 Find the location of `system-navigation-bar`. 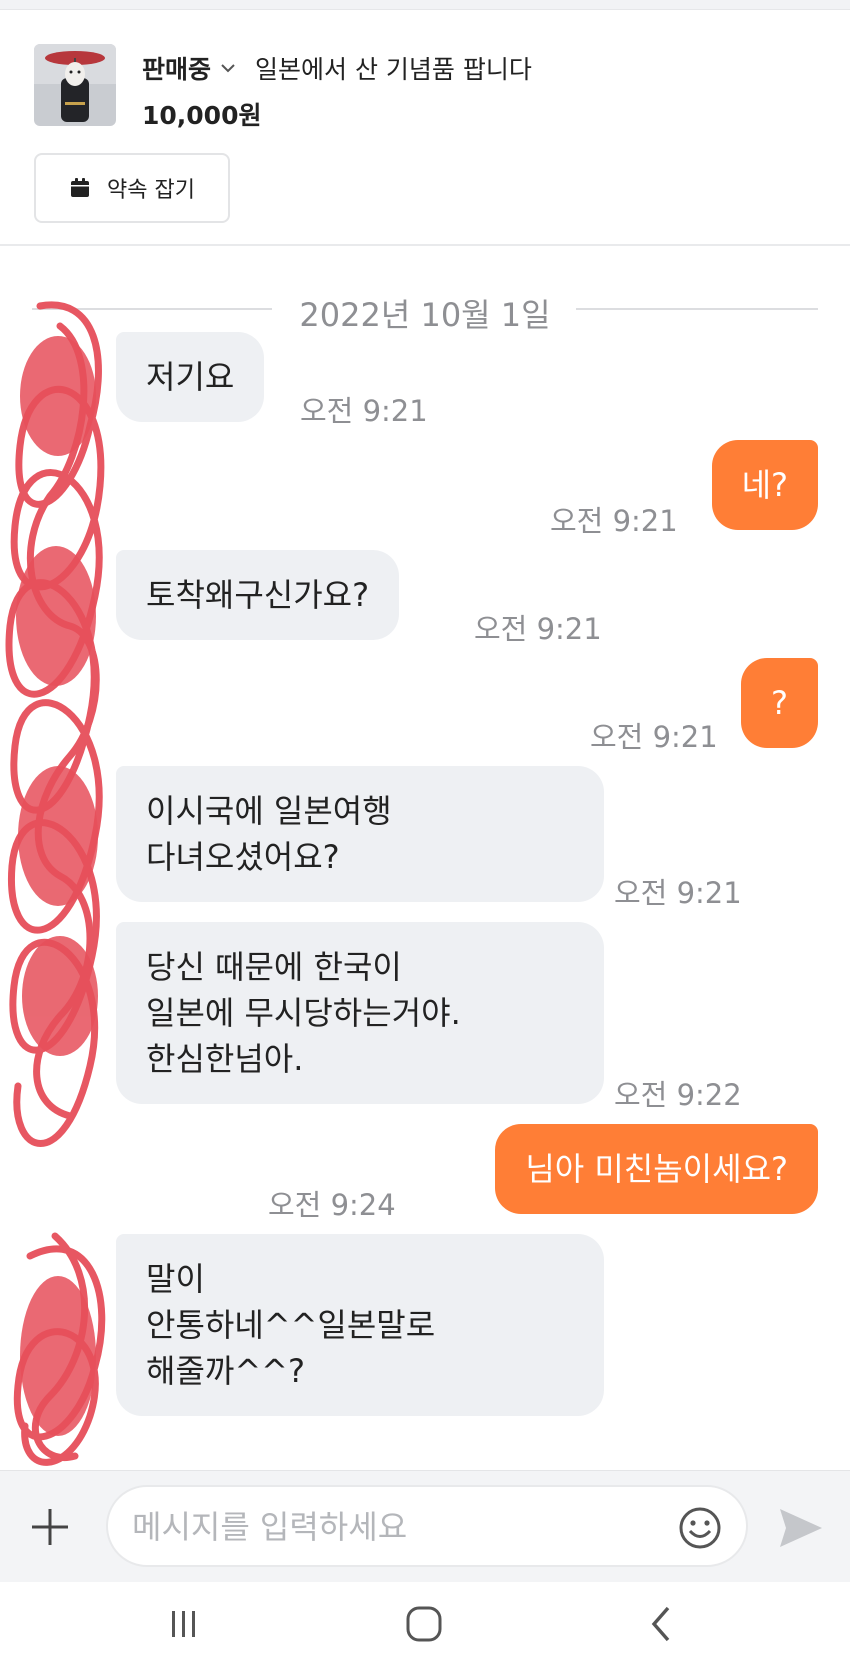

system-navigation-bar is located at coordinates (425, 1625).